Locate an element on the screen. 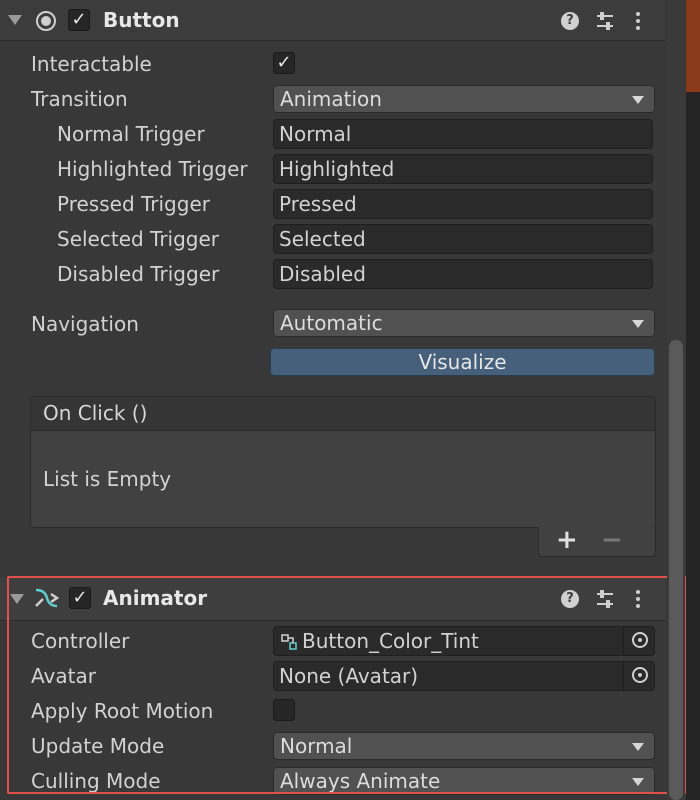 The width and height of the screenshot is (700, 800). remove-button: − is located at coordinates (612, 540).